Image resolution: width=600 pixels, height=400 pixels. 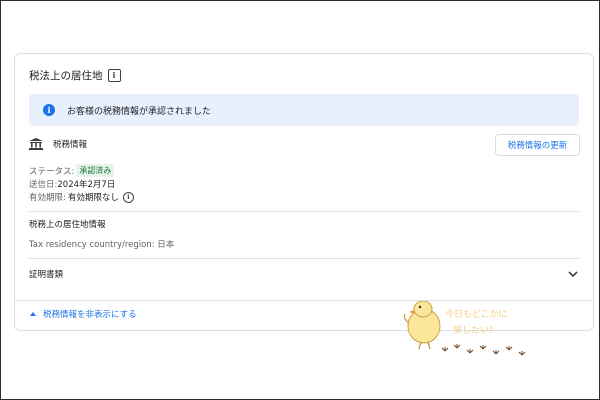 I want to click on certificates-expander: 証明書類, so click(x=304, y=274).